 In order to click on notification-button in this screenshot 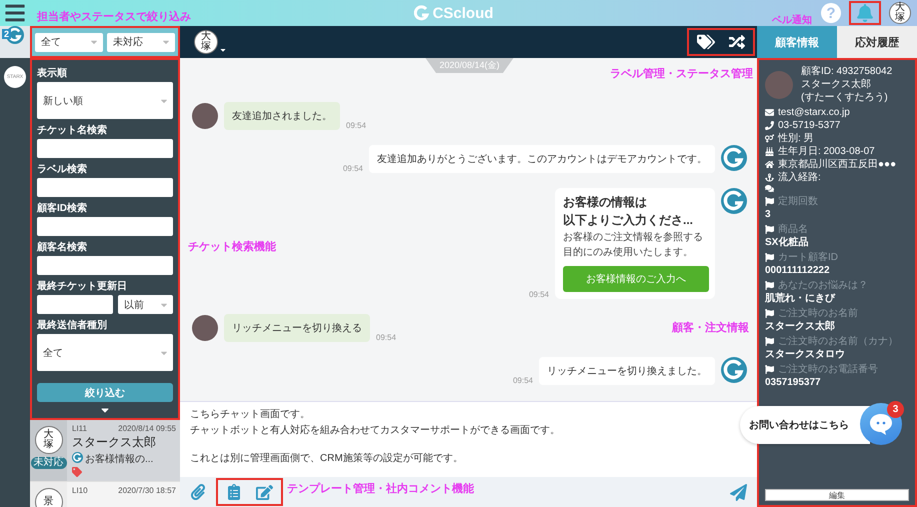, I will do `click(865, 13)`.